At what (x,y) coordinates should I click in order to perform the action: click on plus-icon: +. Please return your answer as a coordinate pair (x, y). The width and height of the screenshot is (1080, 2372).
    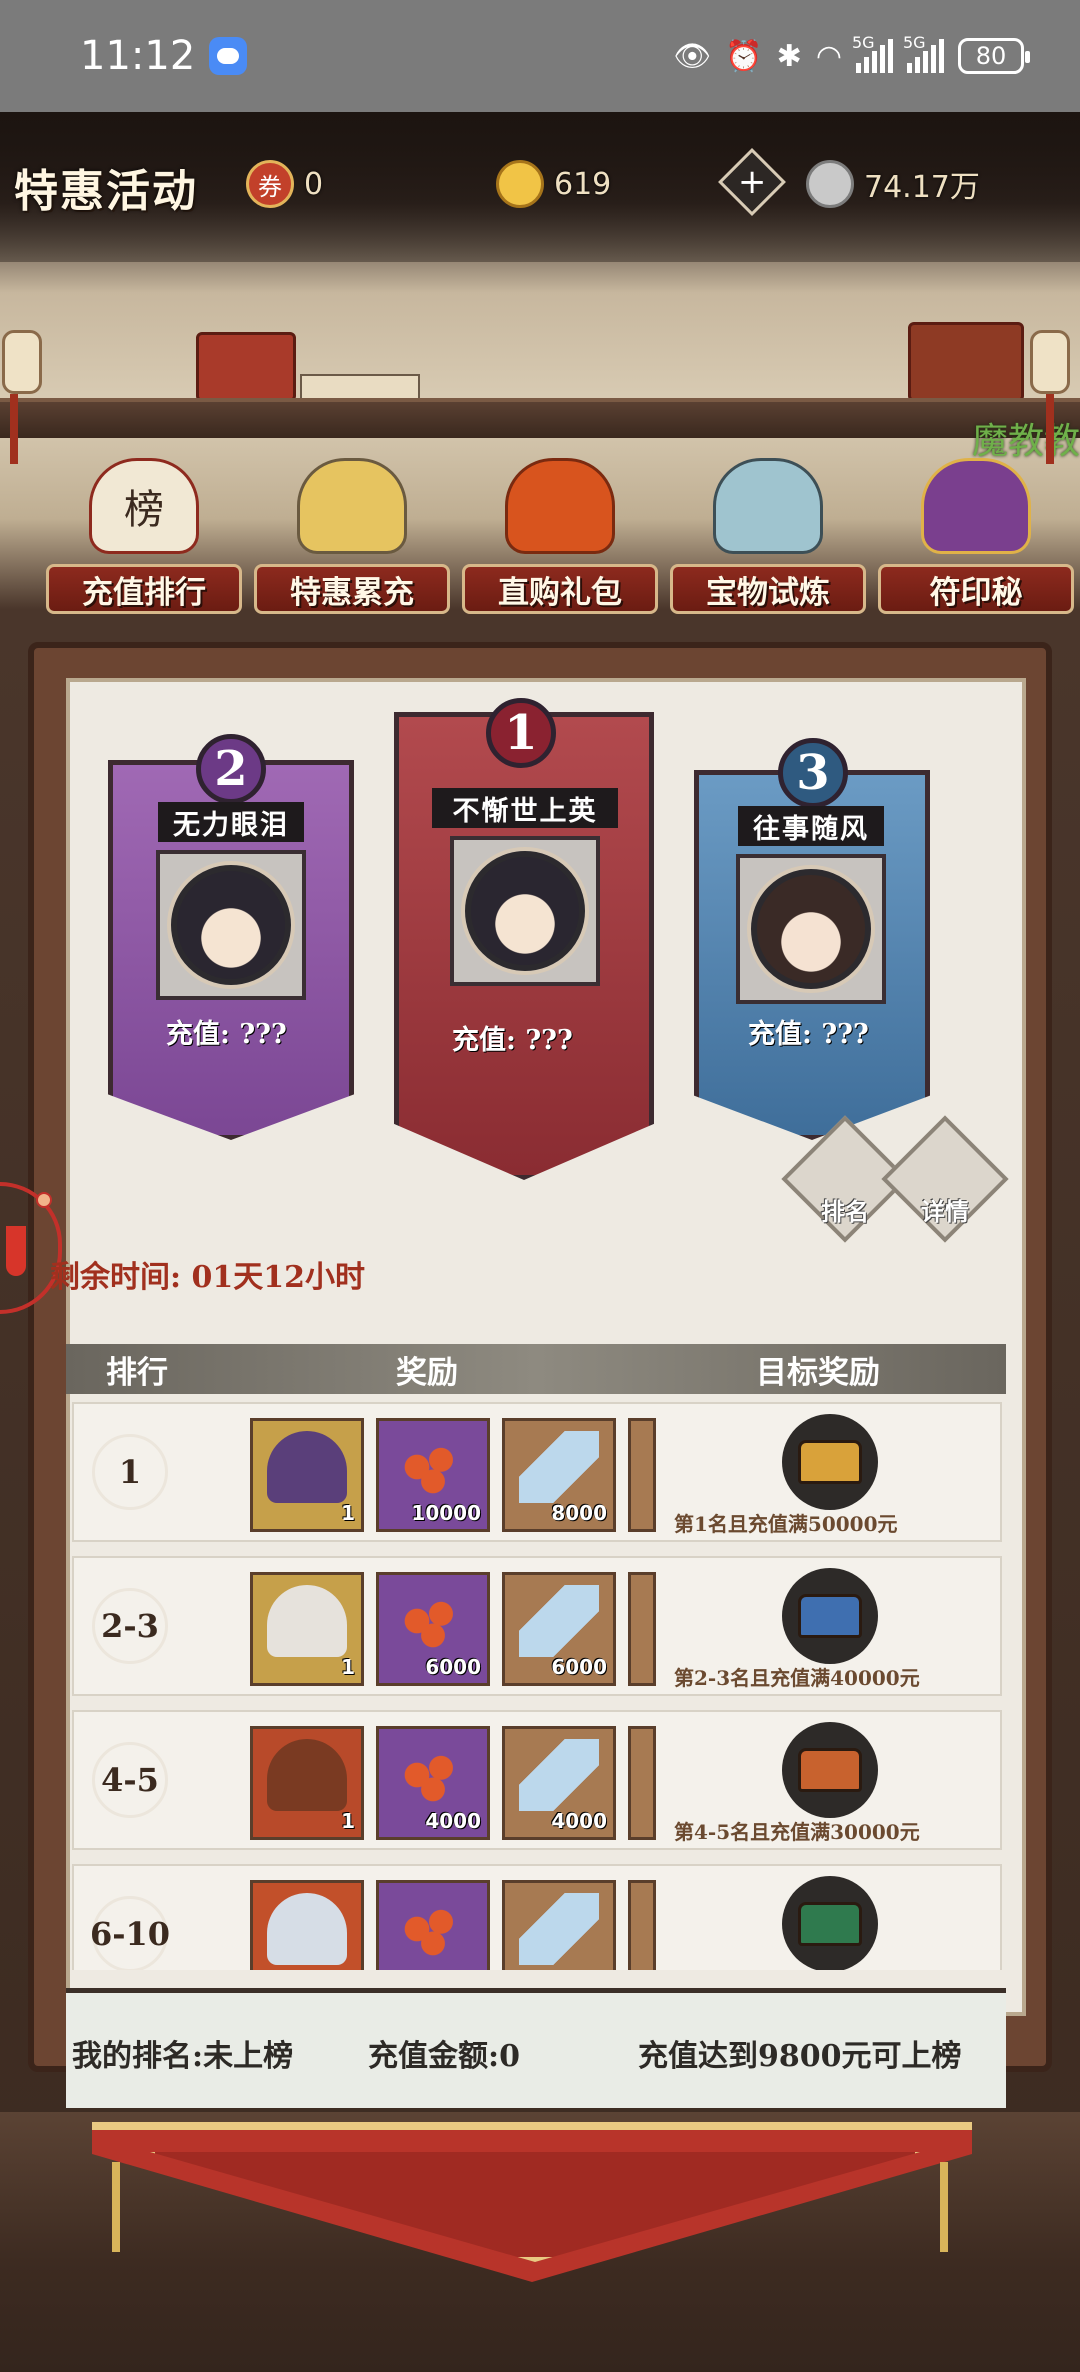
    Looking at the image, I should click on (752, 182).